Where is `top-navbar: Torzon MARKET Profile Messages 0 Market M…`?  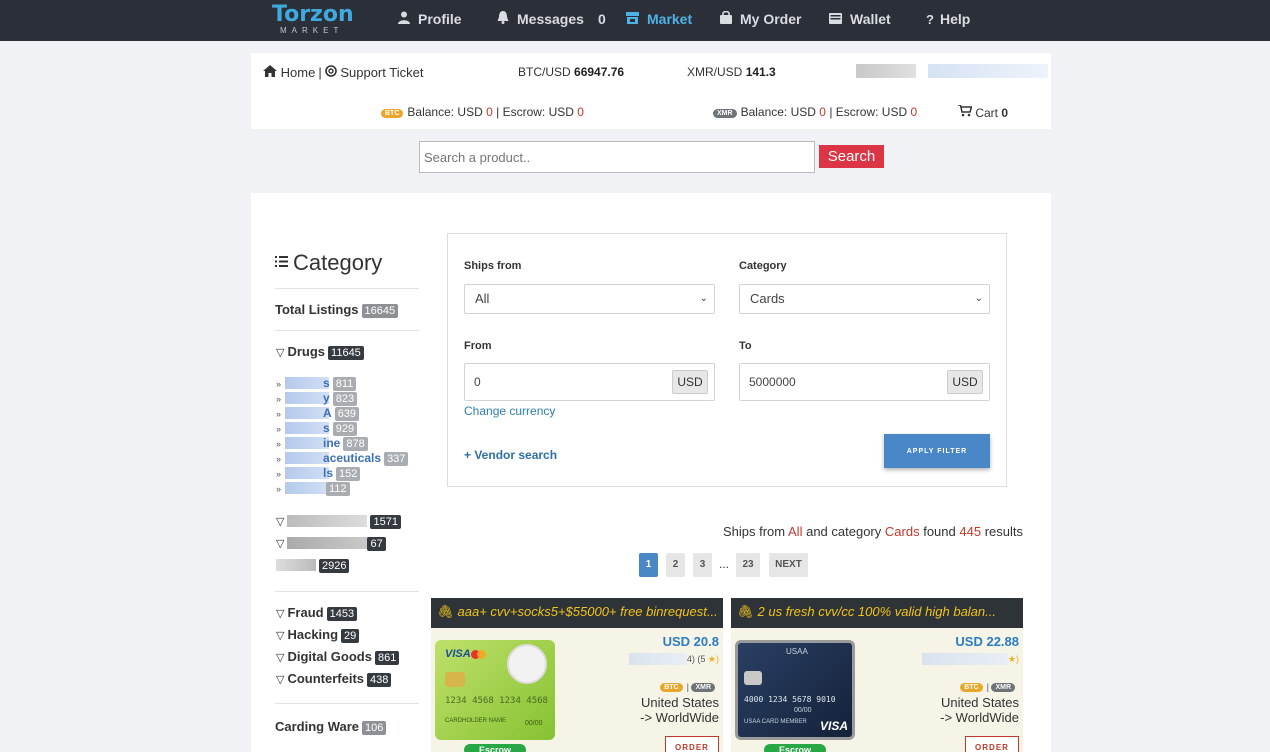
top-navbar: Torzon MARKET Profile Messages 0 Market M… is located at coordinates (635, 20).